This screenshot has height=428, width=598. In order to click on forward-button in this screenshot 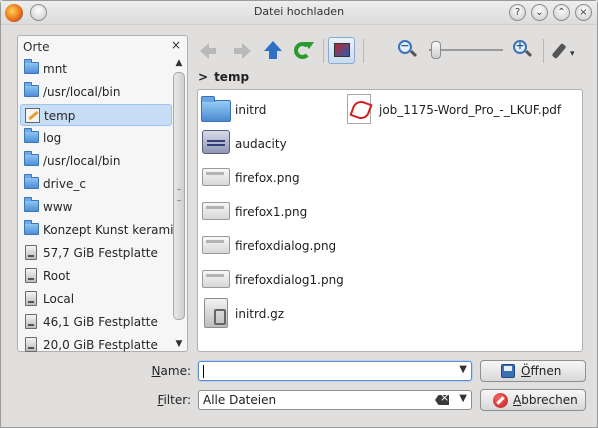, I will do `click(241, 51)`.